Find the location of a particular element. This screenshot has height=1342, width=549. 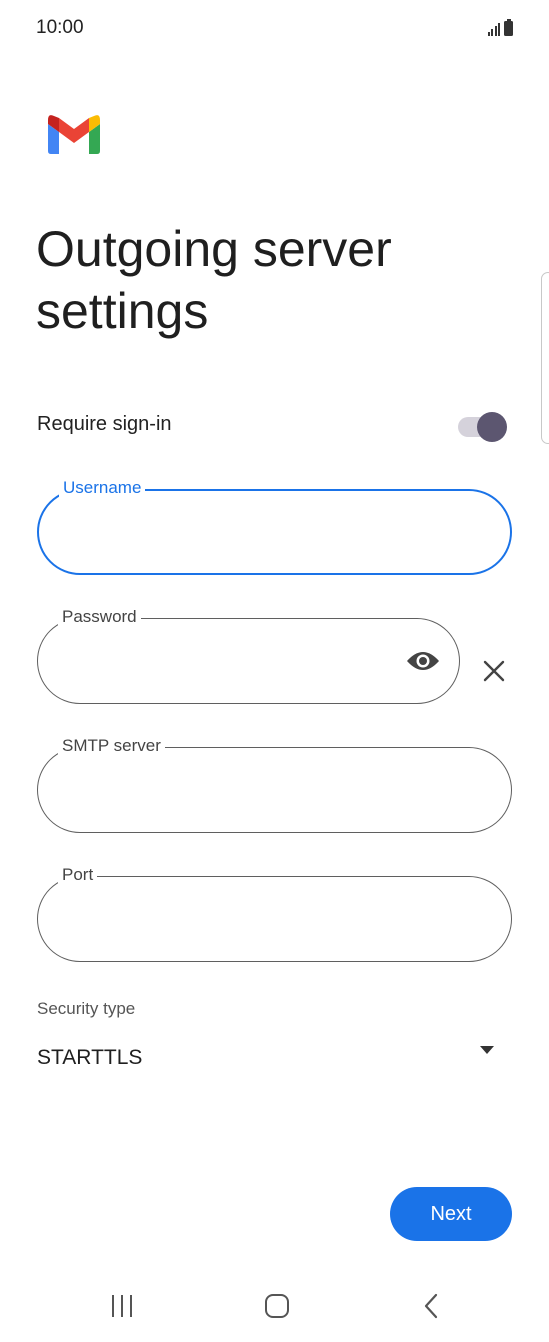

next-button: Next is located at coordinates (451, 1214).